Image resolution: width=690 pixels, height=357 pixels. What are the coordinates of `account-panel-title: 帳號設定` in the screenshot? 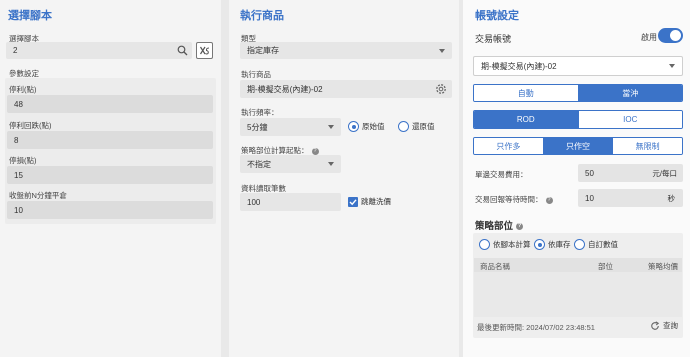 It's located at (497, 16).